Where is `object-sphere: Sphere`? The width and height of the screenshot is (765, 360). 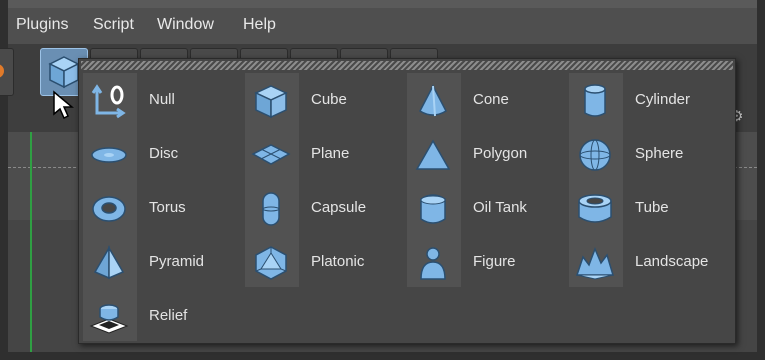
object-sphere: Sphere is located at coordinates (644, 155).